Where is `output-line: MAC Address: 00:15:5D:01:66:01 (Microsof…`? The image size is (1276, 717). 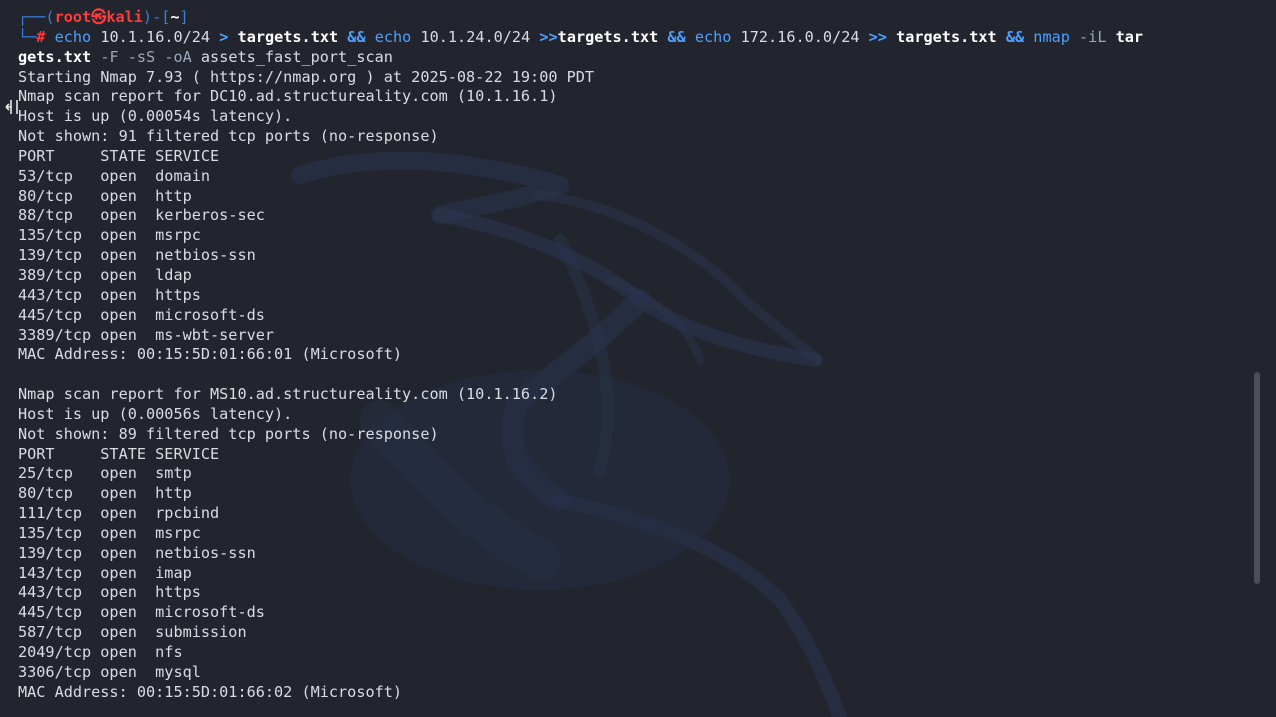 output-line: MAC Address: 00:15:5D:01:66:01 (Microsof… is located at coordinates (210, 354).